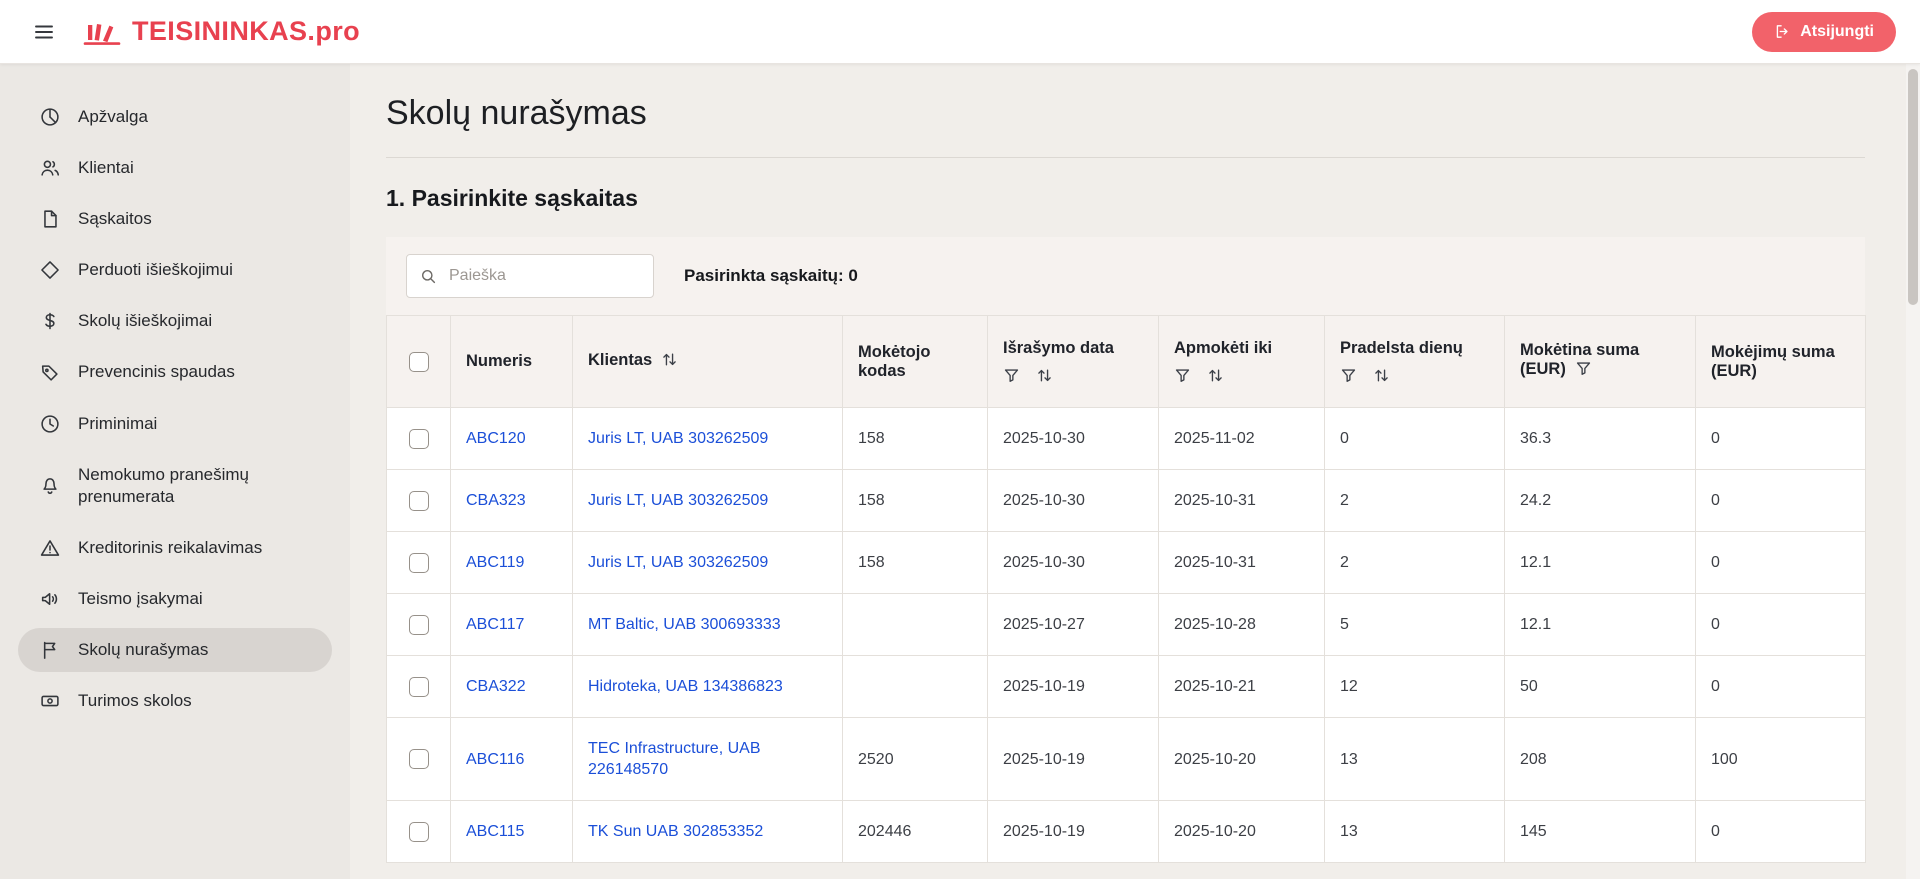  Describe the element at coordinates (145, 321) in the screenshot. I see `sidebar-item-label: Skolų išieškojimai` at that location.